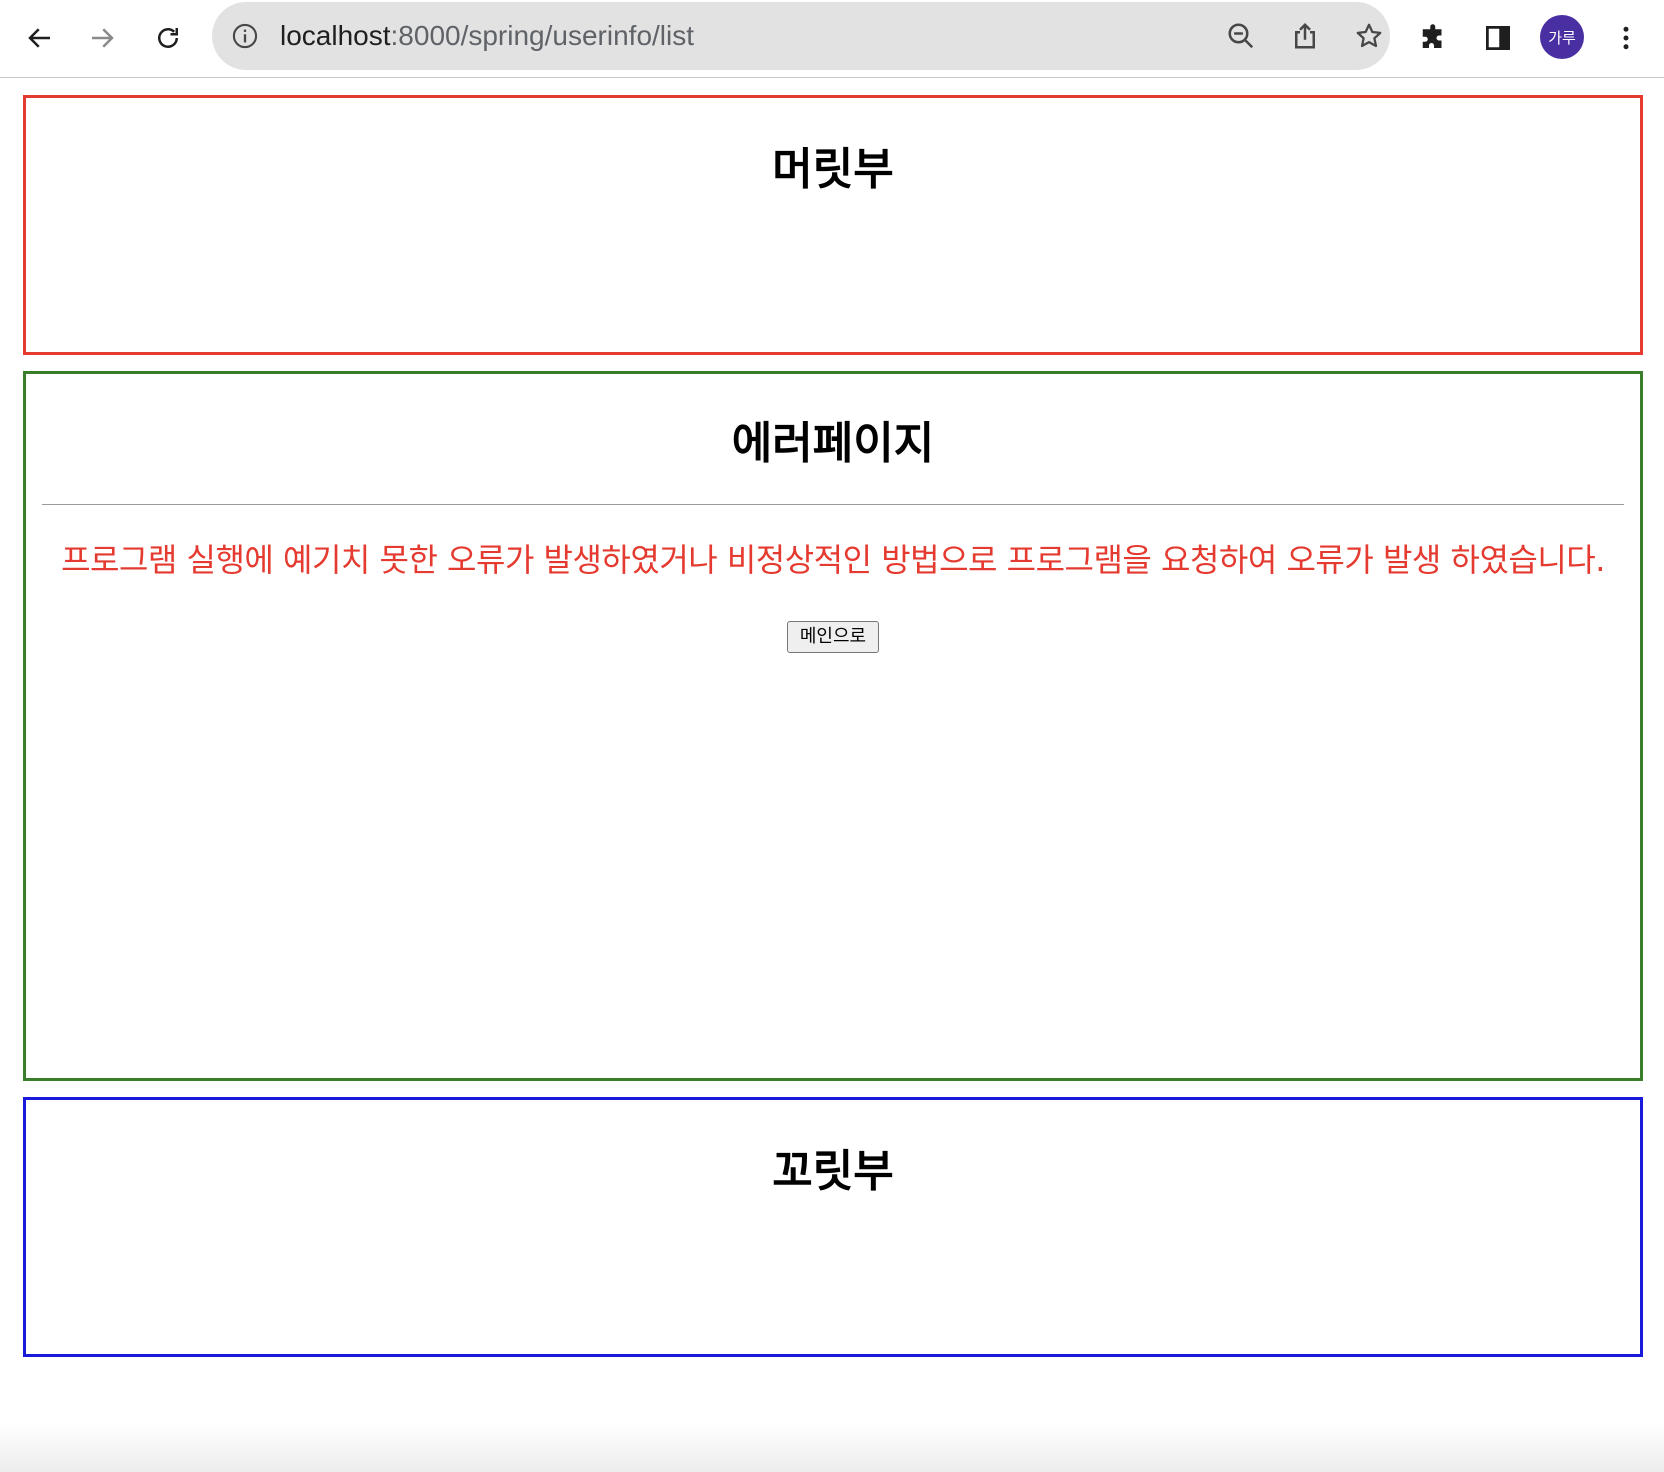 The height and width of the screenshot is (1472, 1664). Describe the element at coordinates (833, 443) in the screenshot. I see `error-page-title: 에러페이지` at that location.